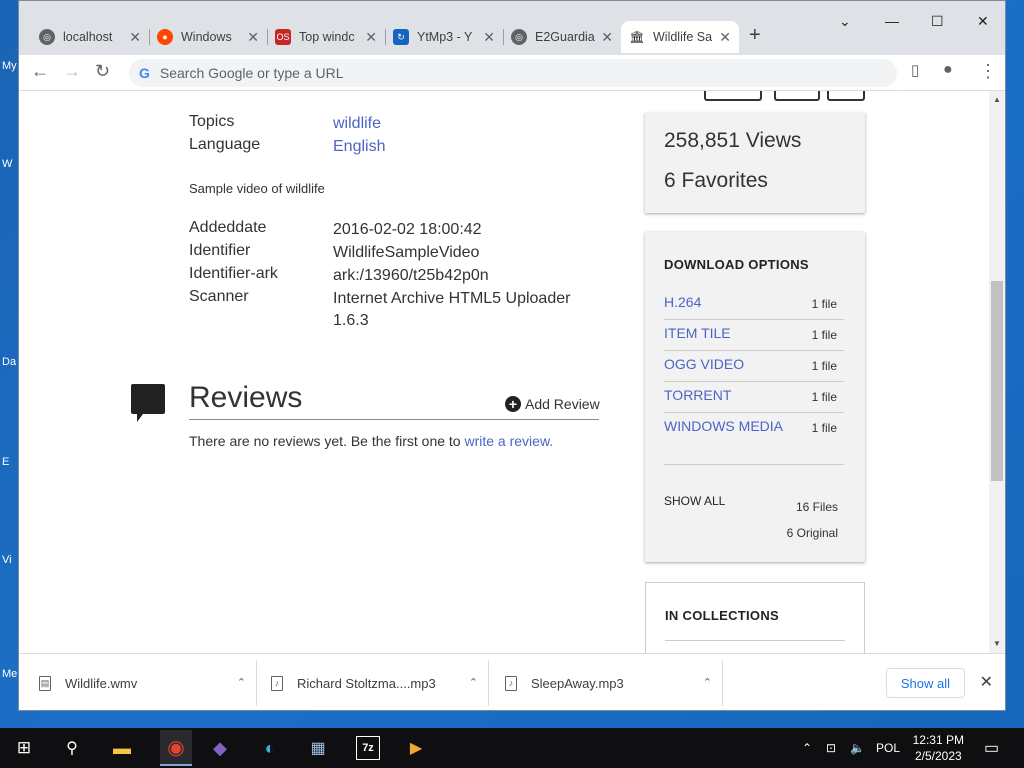 This screenshot has width=1024, height=768. Describe the element at coordinates (565, 37) in the screenshot. I see `tab-title: E2Guardia` at that location.